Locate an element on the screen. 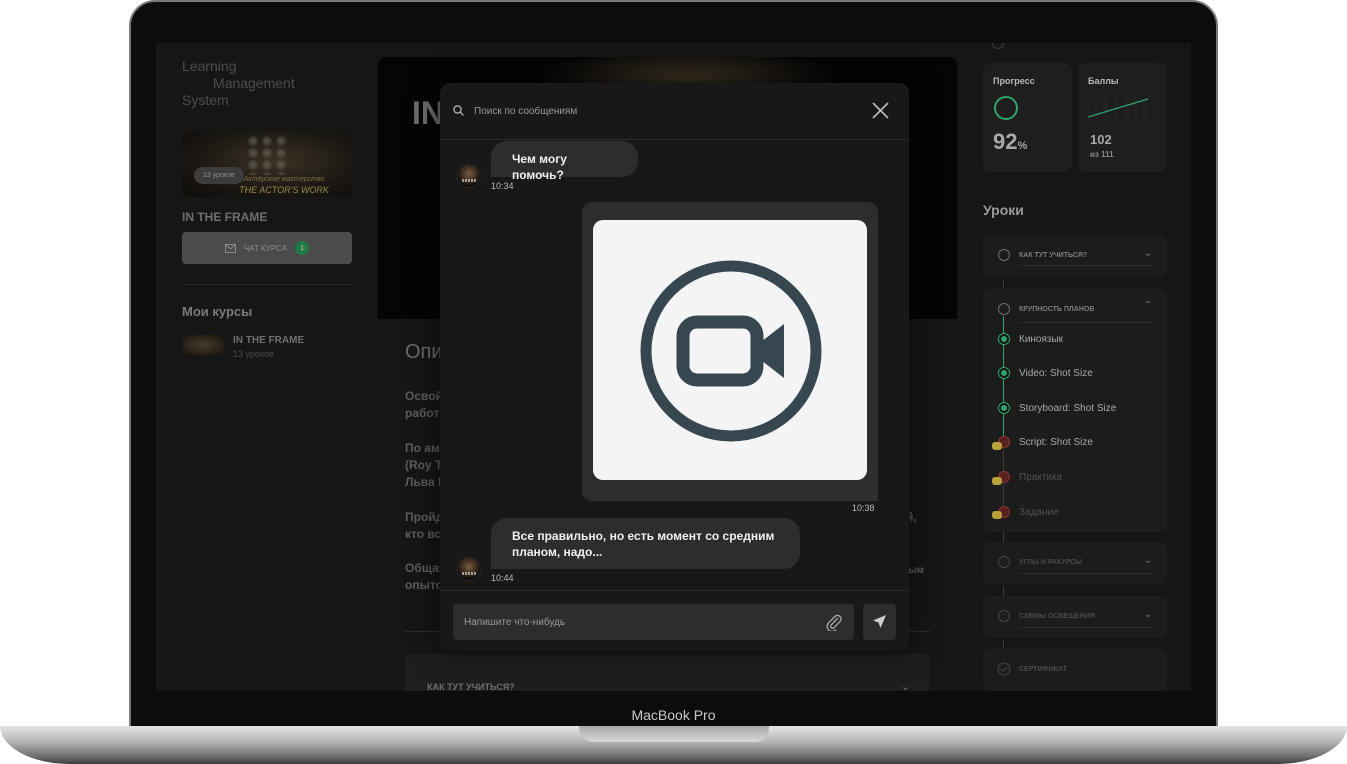  composer-divider is located at coordinates (674, 590).